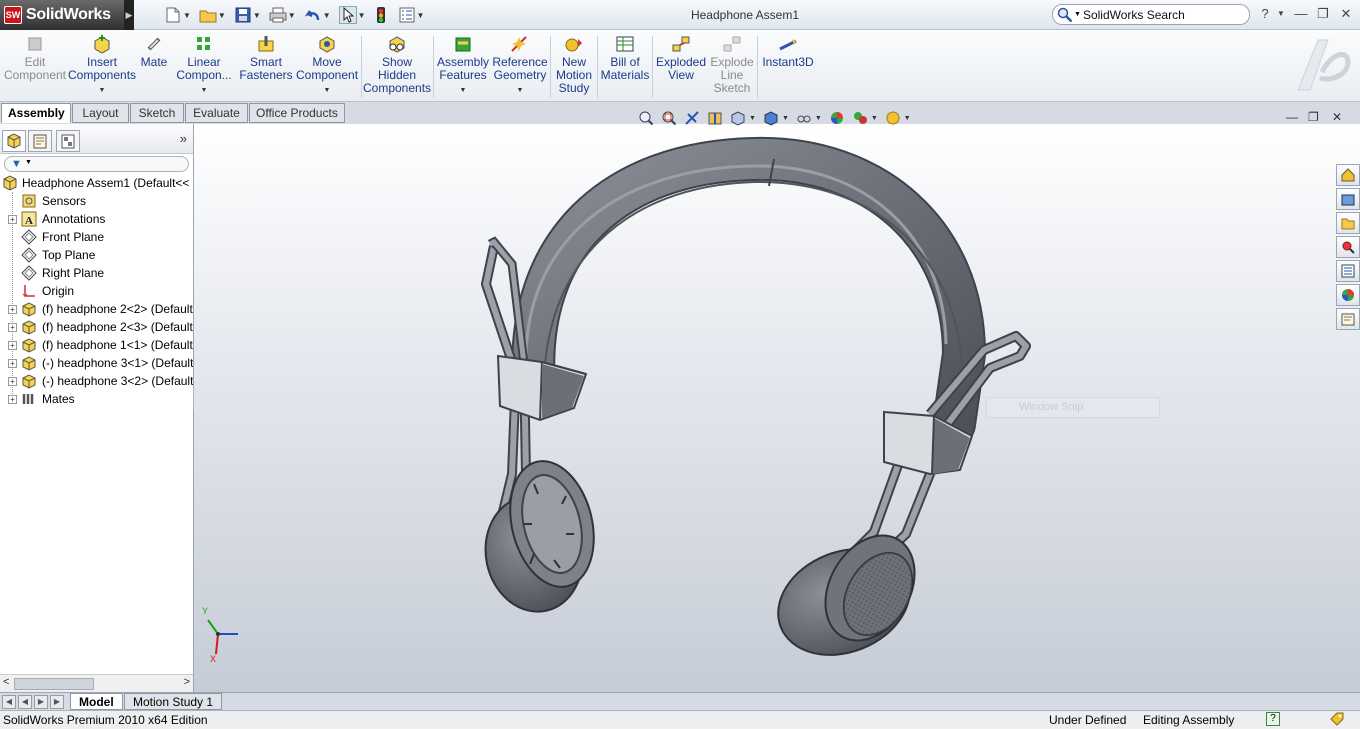 The height and width of the screenshot is (729, 1360). I want to click on tree-item: + (-) headphone 3<2> (Default, so click(96, 381).